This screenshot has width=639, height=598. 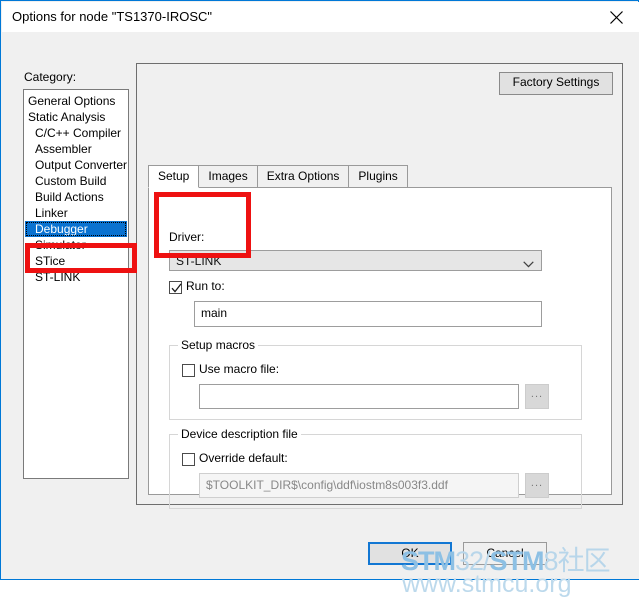 I want to click on watermark-8-shequ: 8社区, so click(x=577, y=561).